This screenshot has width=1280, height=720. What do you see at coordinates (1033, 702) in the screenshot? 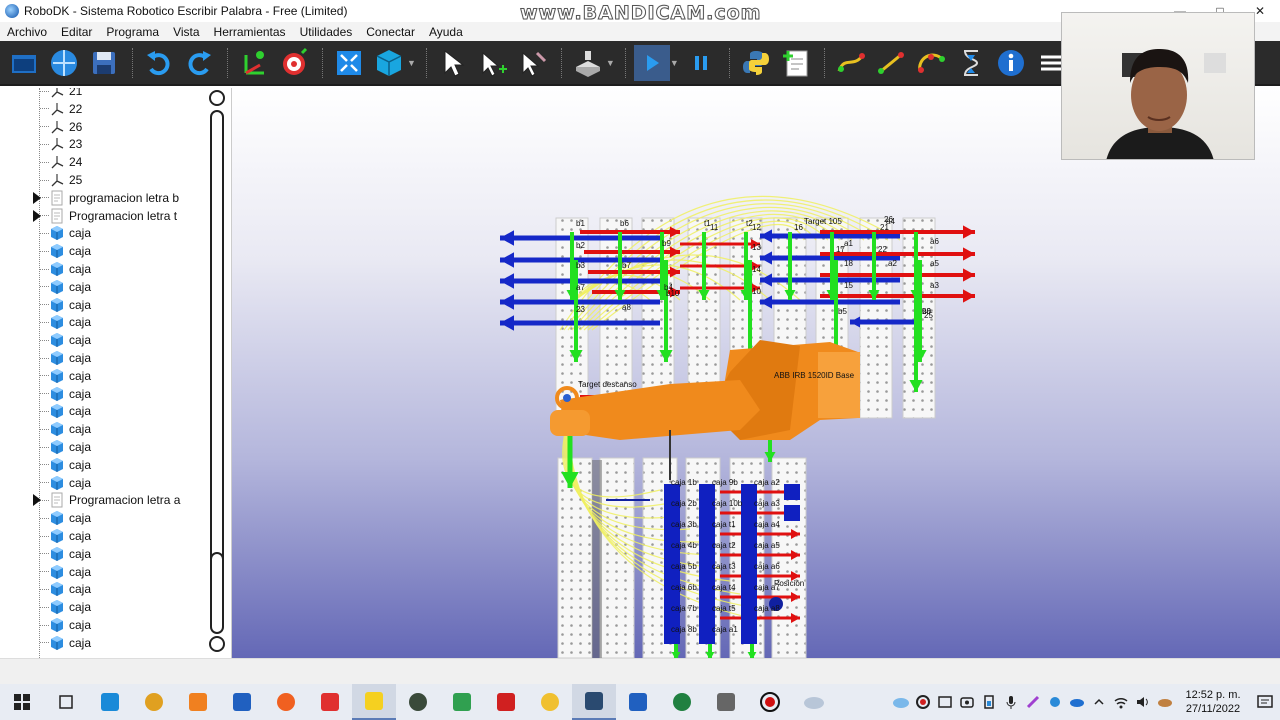
I see `pen-tray-icon` at bounding box center [1033, 702].